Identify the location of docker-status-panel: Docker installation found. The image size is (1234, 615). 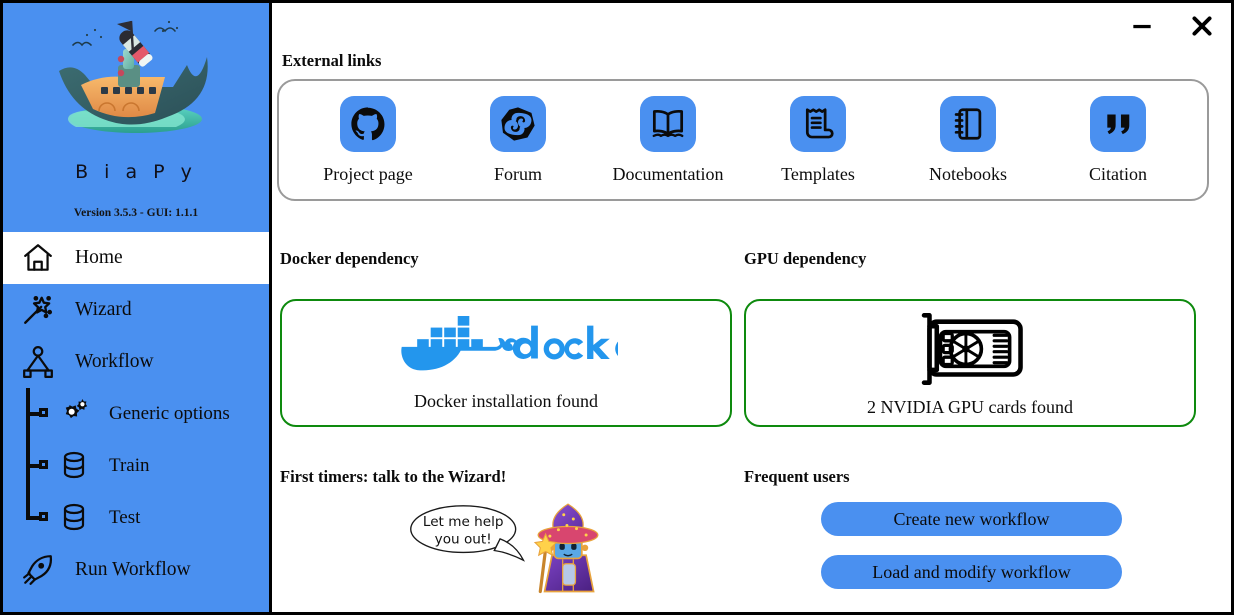
(506, 363).